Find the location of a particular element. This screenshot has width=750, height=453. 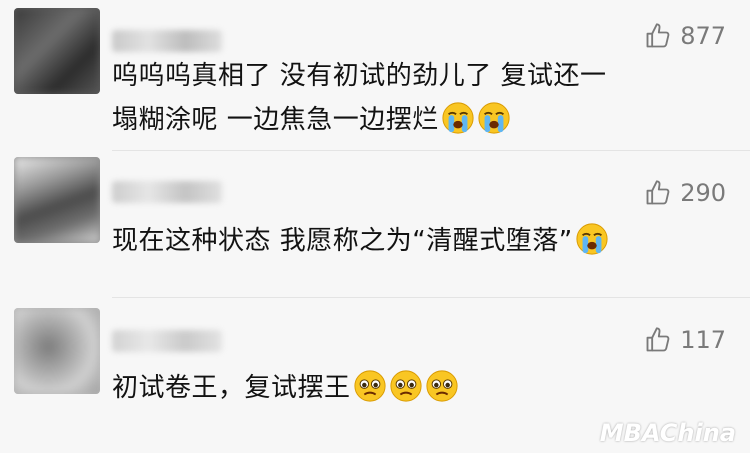

like-button: 117 is located at coordinates (685, 340).